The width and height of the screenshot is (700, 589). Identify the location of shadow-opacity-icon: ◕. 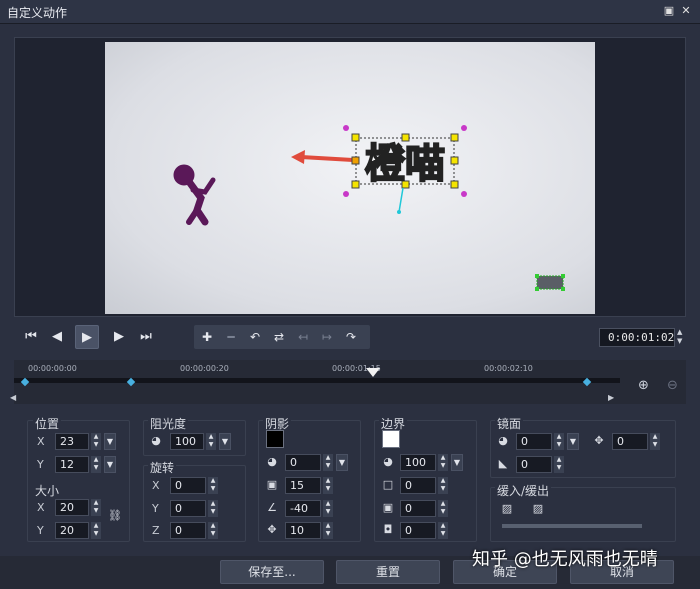
(272, 461).